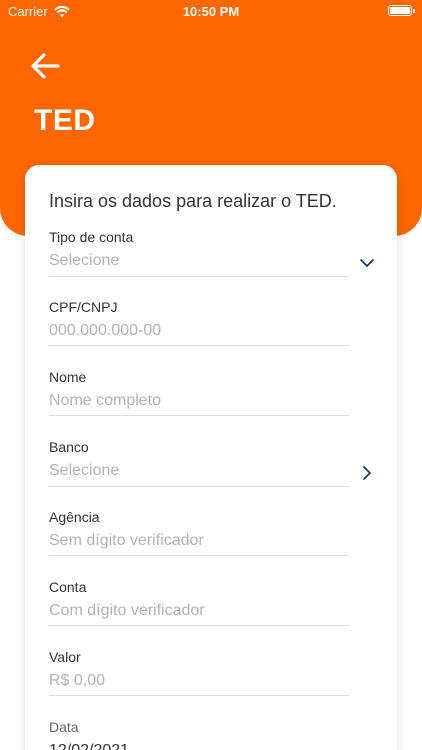  I want to click on name-label: Nome, so click(68, 377).